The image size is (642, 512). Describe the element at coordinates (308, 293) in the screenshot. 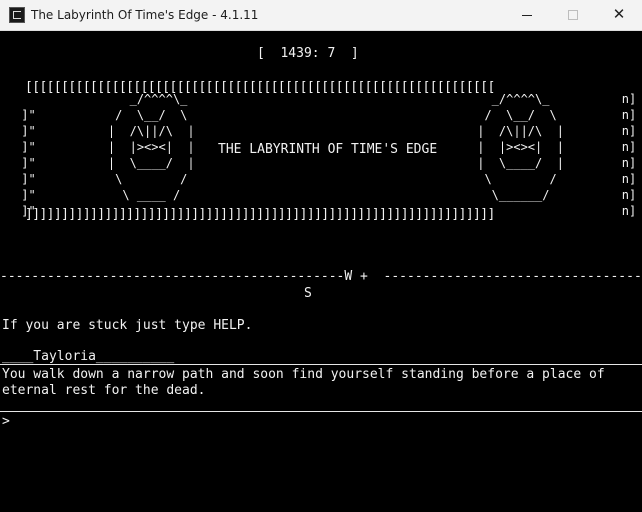

I see `compass-south: S` at that location.